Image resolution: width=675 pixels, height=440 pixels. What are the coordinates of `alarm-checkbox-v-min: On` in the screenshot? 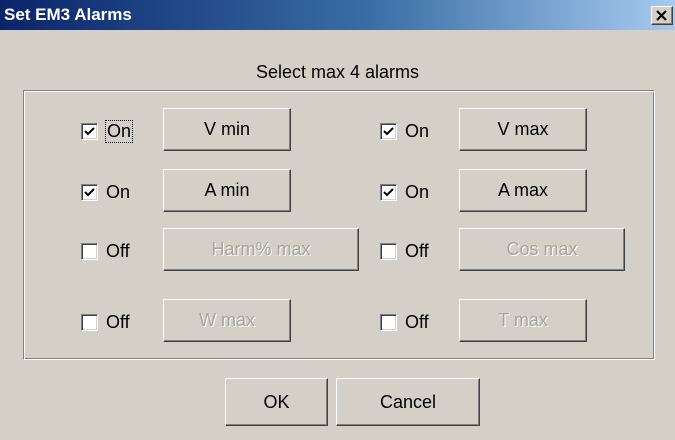 It's located at (107, 131).